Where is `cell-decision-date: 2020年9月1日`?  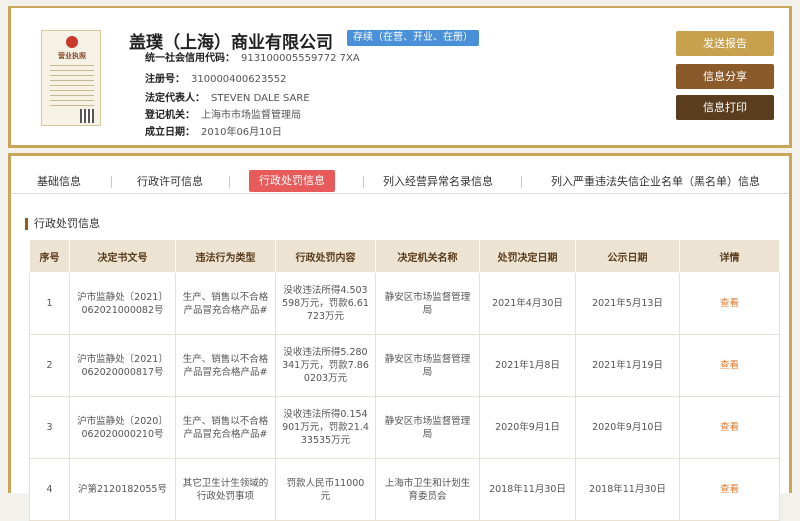 cell-decision-date: 2020年9月1日 is located at coordinates (527, 427).